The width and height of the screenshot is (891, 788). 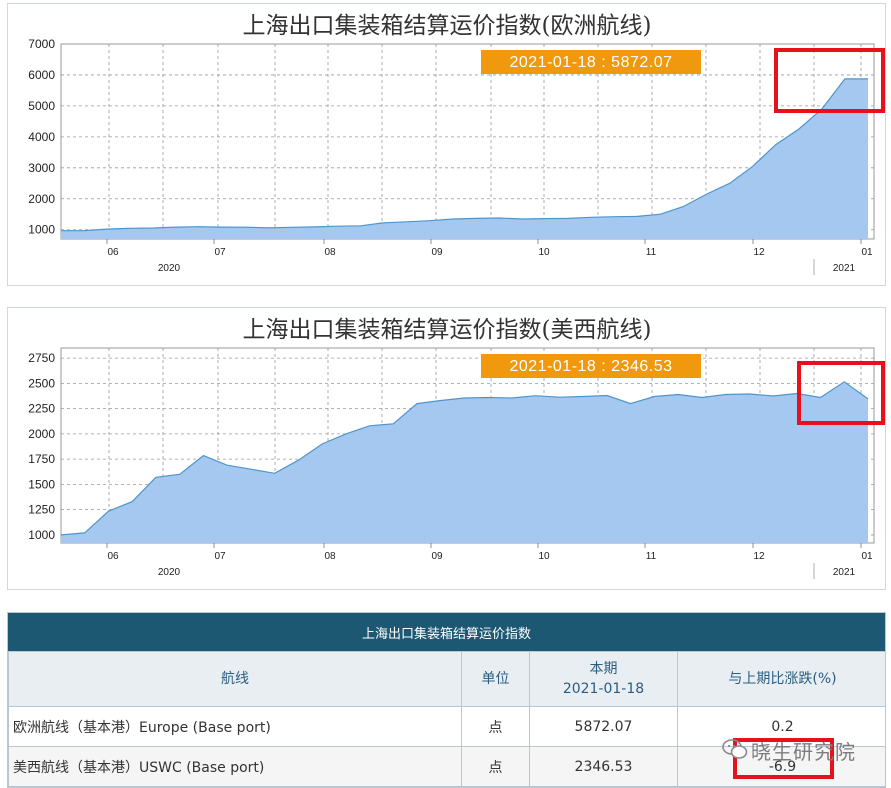 What do you see at coordinates (781, 679) in the screenshot?
I see `header-change: 与上期比涨跌(%)` at bounding box center [781, 679].